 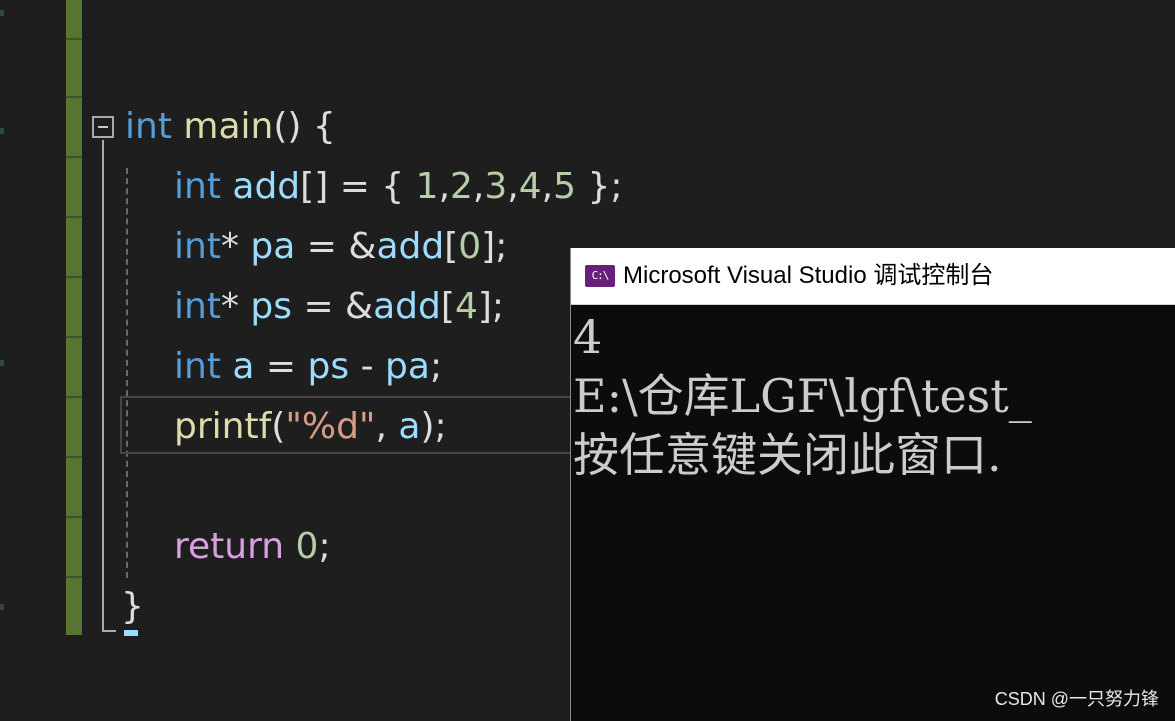 What do you see at coordinates (330, 426) in the screenshot?
I see `code-token: "%d"` at bounding box center [330, 426].